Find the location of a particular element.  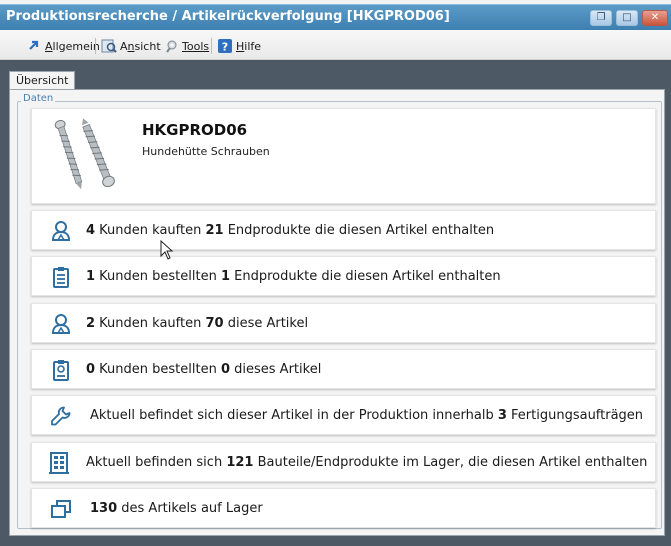

info-row-customers-bought-article: 2 Kunden kauften 70 diese Artikel is located at coordinates (343, 323).